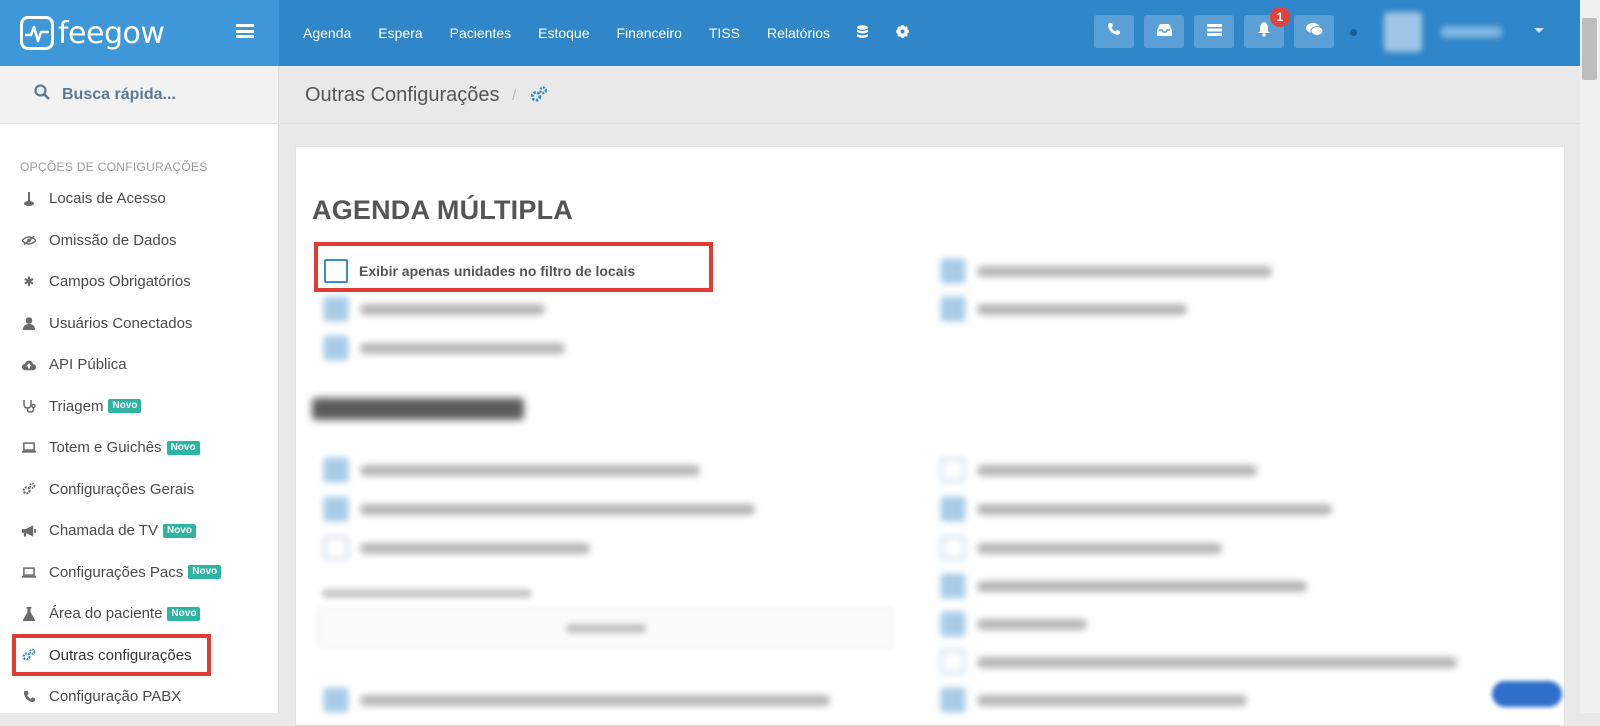 The image size is (1600, 726). I want to click on online-status-dot, so click(1353, 32).